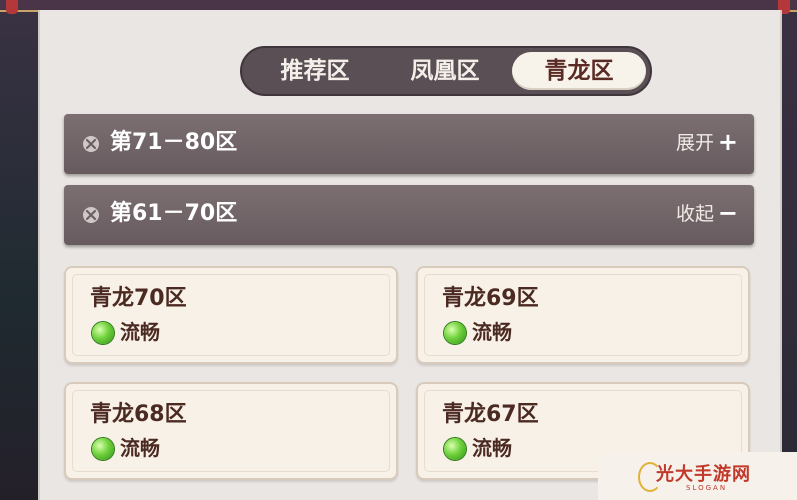  I want to click on server-card: 青龙69区 流畅, so click(583, 315).